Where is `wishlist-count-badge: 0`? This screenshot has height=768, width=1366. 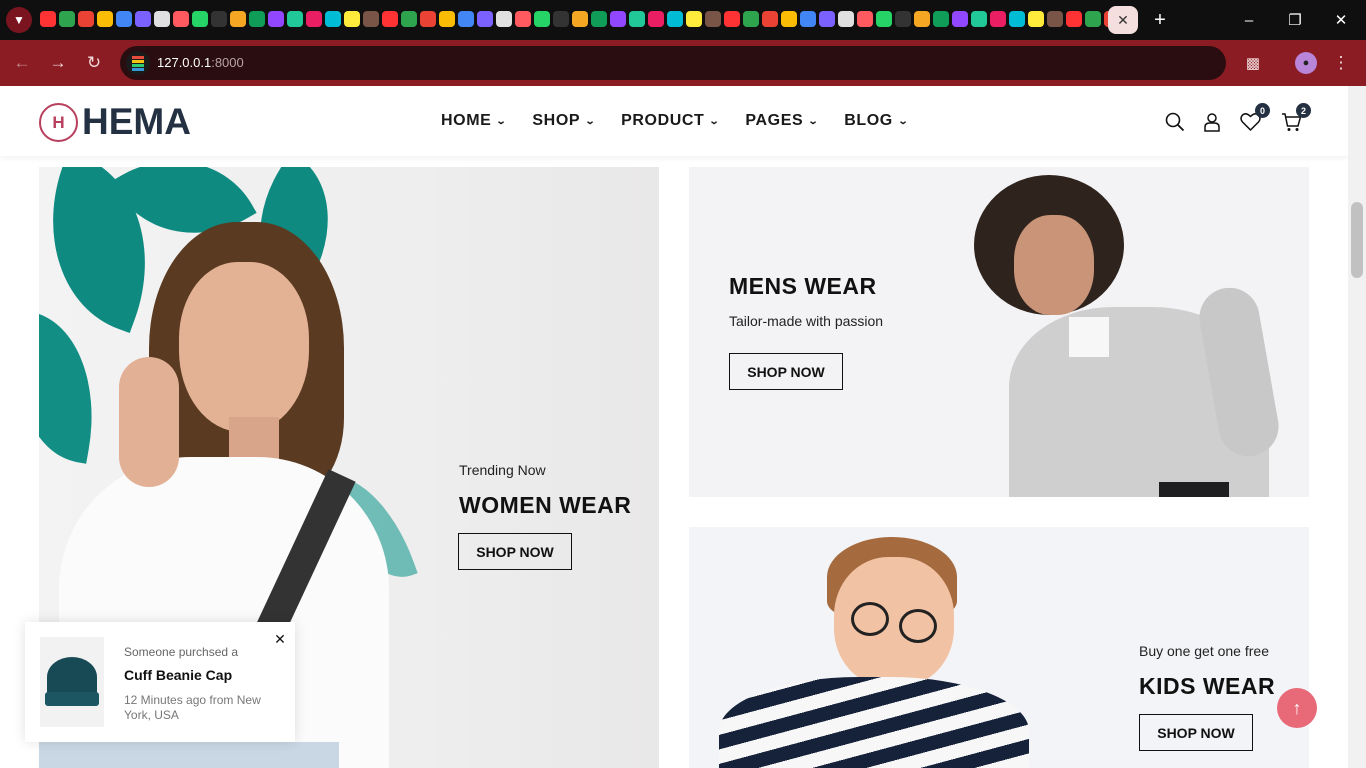
wishlist-count-badge: 0 is located at coordinates (1262, 110).